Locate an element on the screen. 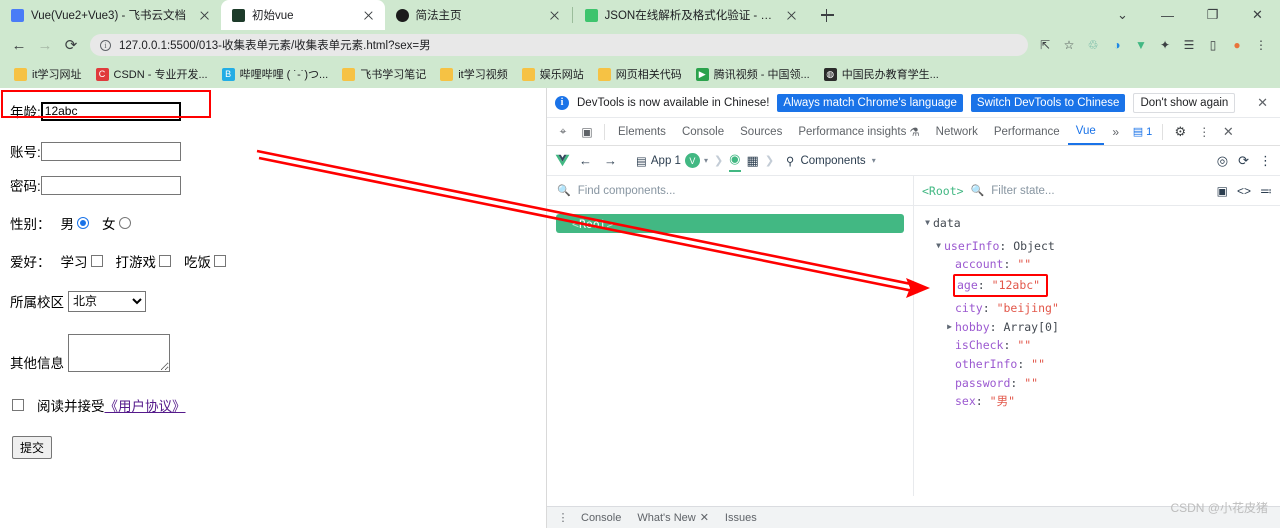 The image size is (1280, 528). sex-male-radio is located at coordinates (83, 223).